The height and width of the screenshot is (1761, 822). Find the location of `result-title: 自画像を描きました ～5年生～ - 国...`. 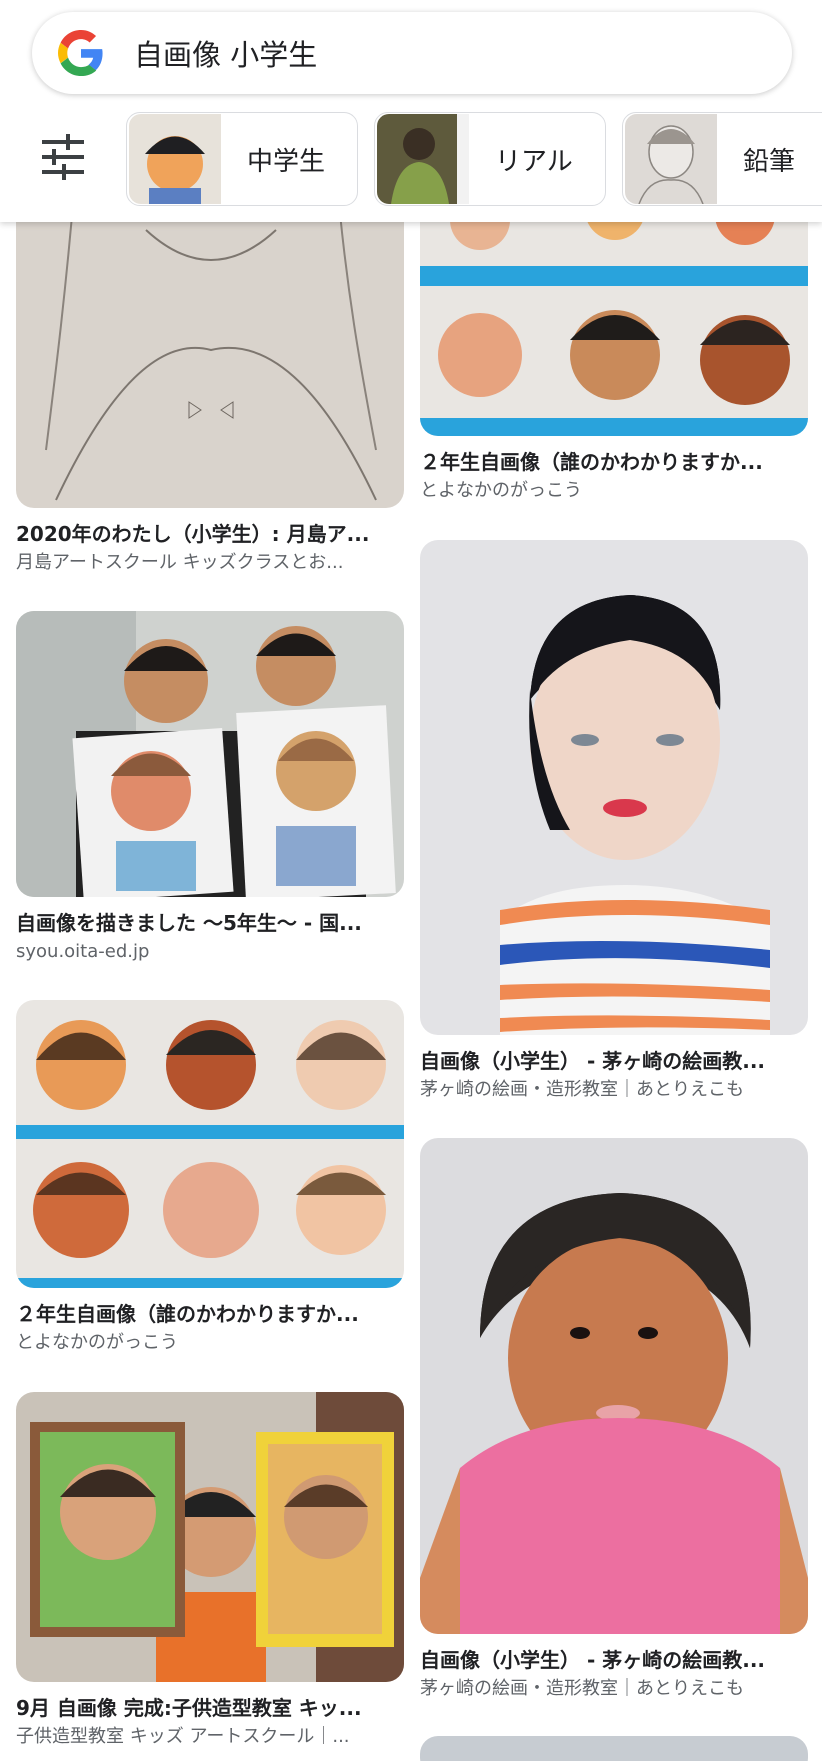

result-title: 自画像を描きました ～5年生～ - 国... is located at coordinates (210, 923).